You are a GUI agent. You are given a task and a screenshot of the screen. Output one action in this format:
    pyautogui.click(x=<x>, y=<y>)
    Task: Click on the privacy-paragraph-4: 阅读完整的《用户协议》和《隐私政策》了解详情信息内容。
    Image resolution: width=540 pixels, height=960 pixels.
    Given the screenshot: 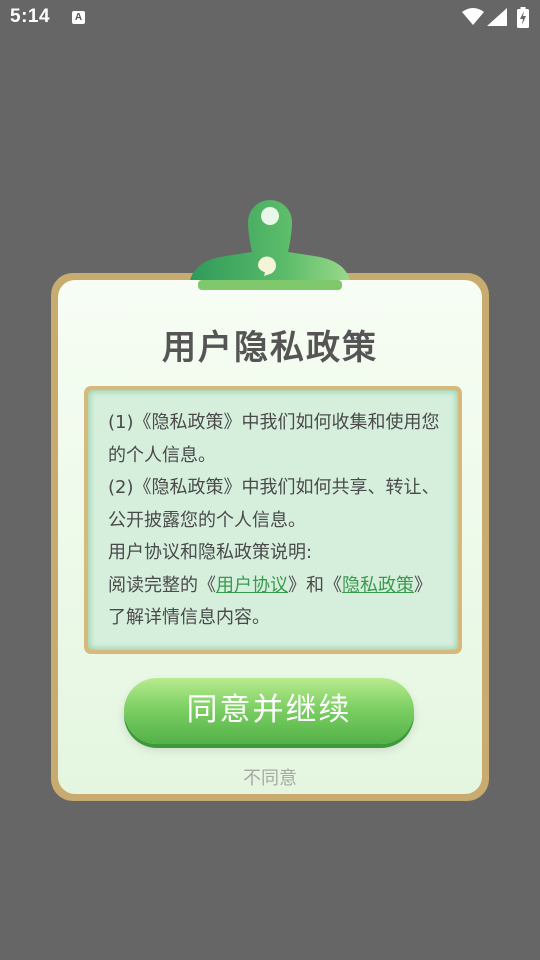 What is the action you would take?
    pyautogui.click(x=274, y=602)
    